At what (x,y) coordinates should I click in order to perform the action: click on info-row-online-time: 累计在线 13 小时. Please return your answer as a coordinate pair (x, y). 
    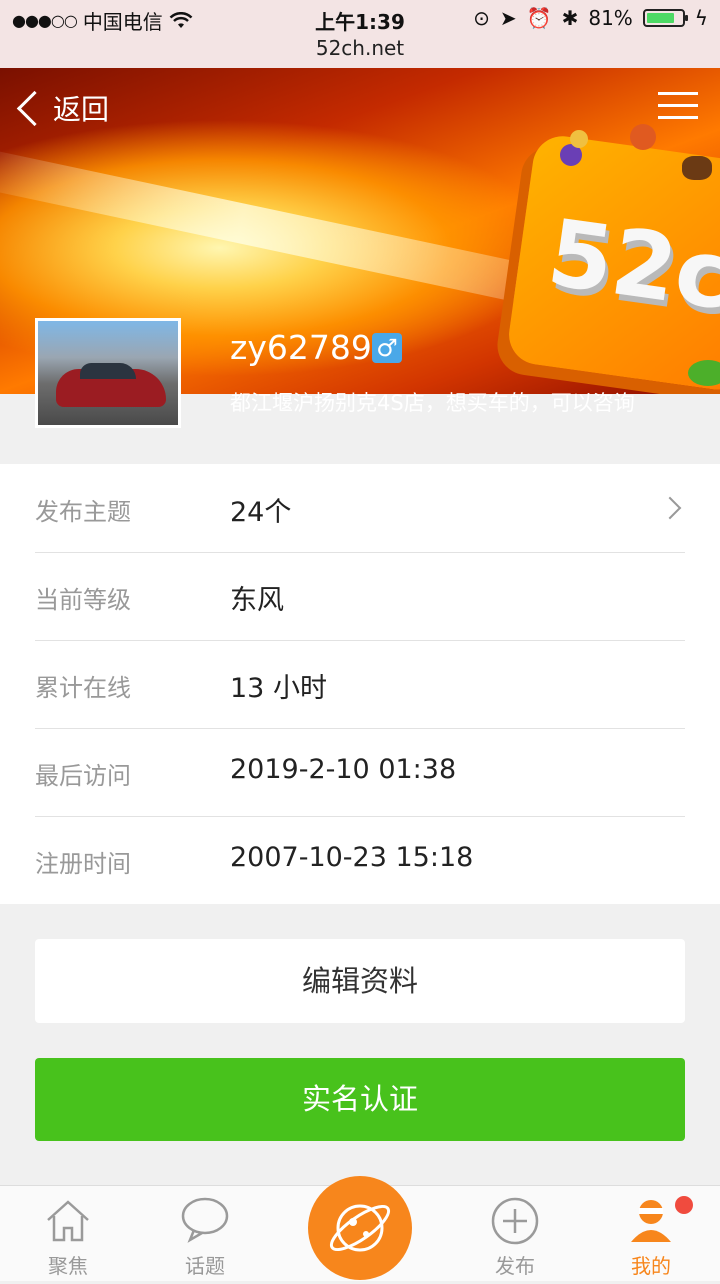
    Looking at the image, I should click on (360, 684).